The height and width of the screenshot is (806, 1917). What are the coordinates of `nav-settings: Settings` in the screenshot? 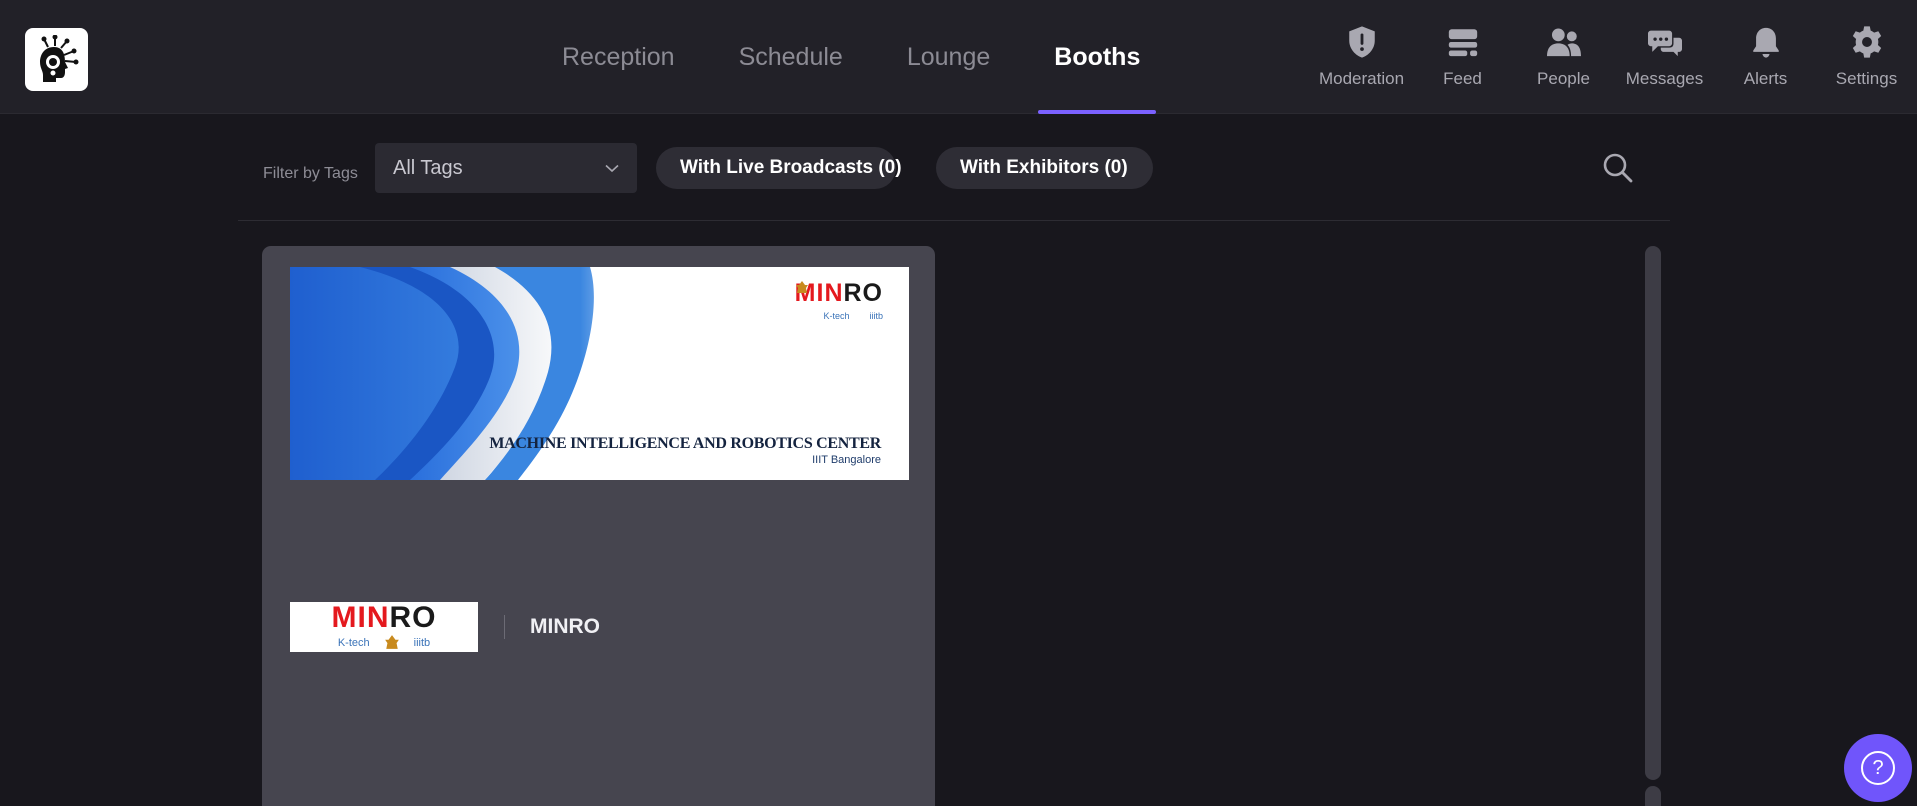 It's located at (1866, 57).